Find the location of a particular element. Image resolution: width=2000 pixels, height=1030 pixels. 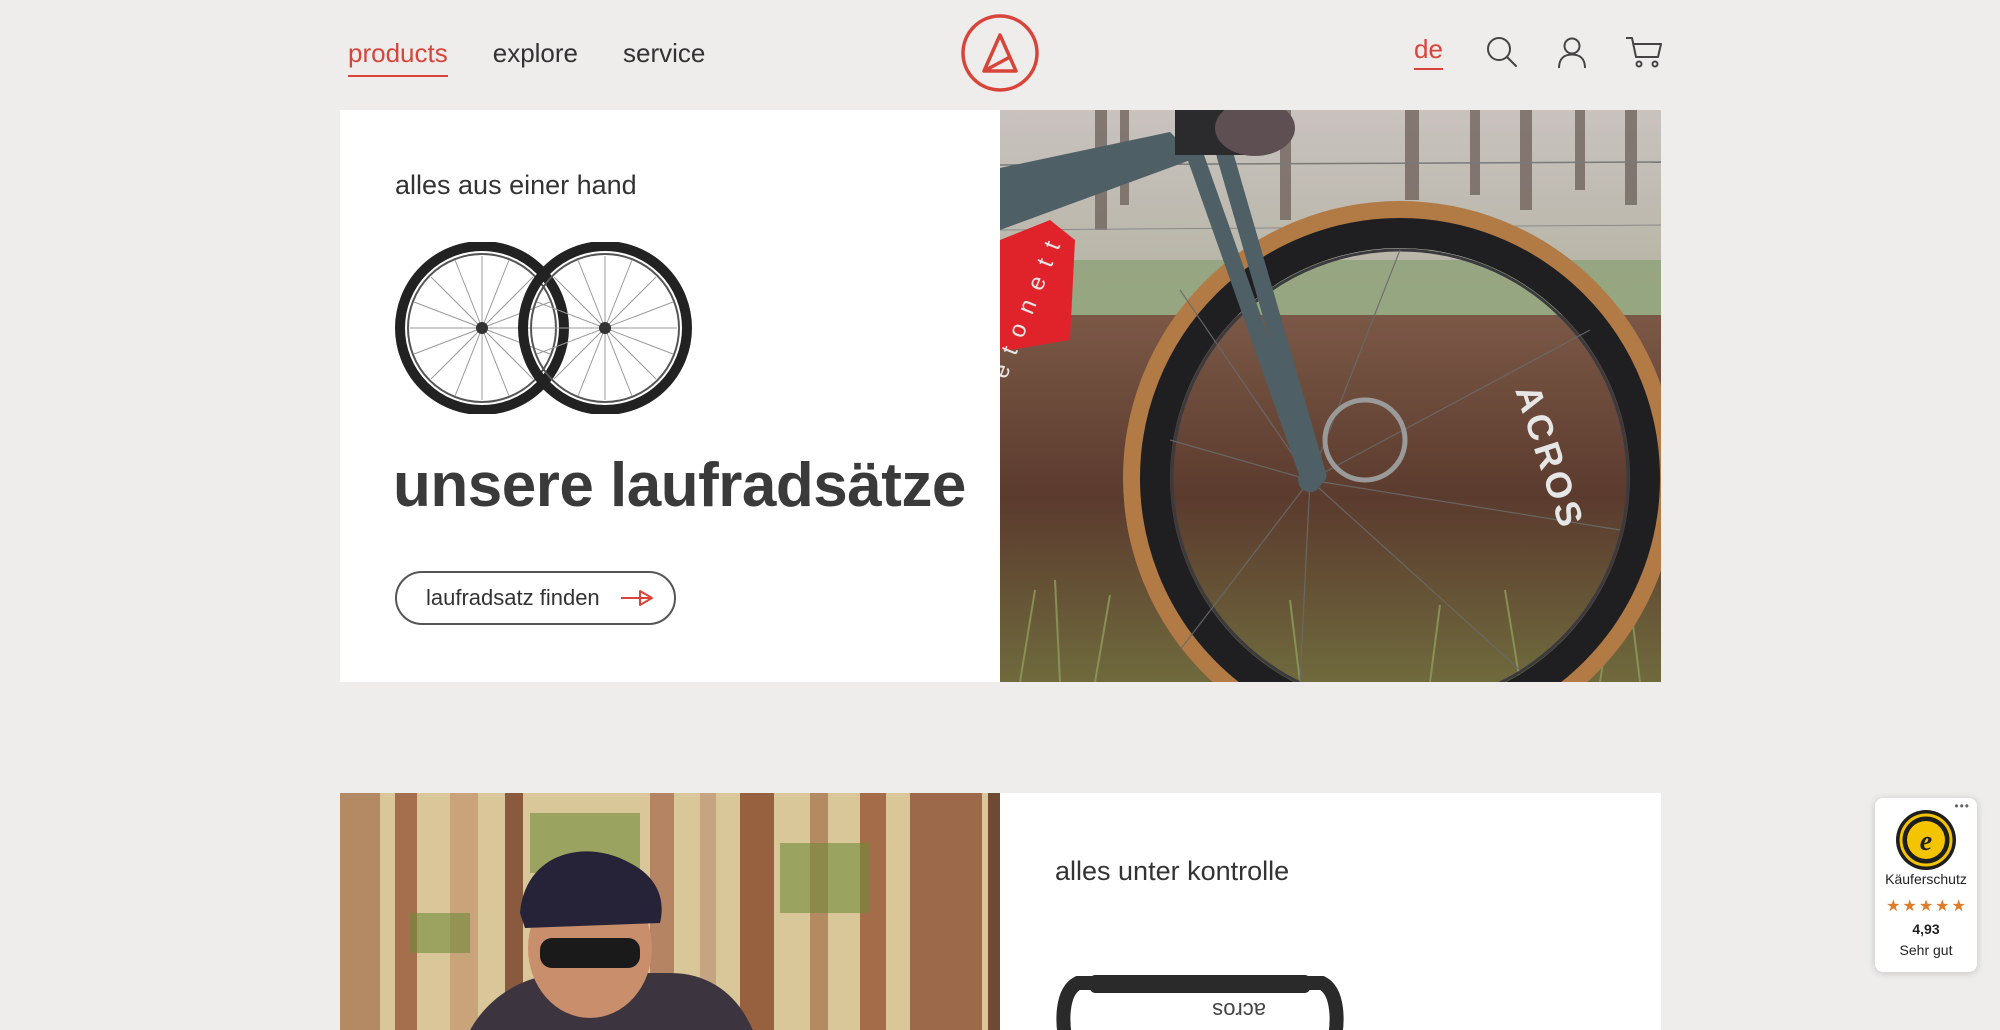

controls-text-panel: alles unter kontrolle acros is located at coordinates (1330, 911).